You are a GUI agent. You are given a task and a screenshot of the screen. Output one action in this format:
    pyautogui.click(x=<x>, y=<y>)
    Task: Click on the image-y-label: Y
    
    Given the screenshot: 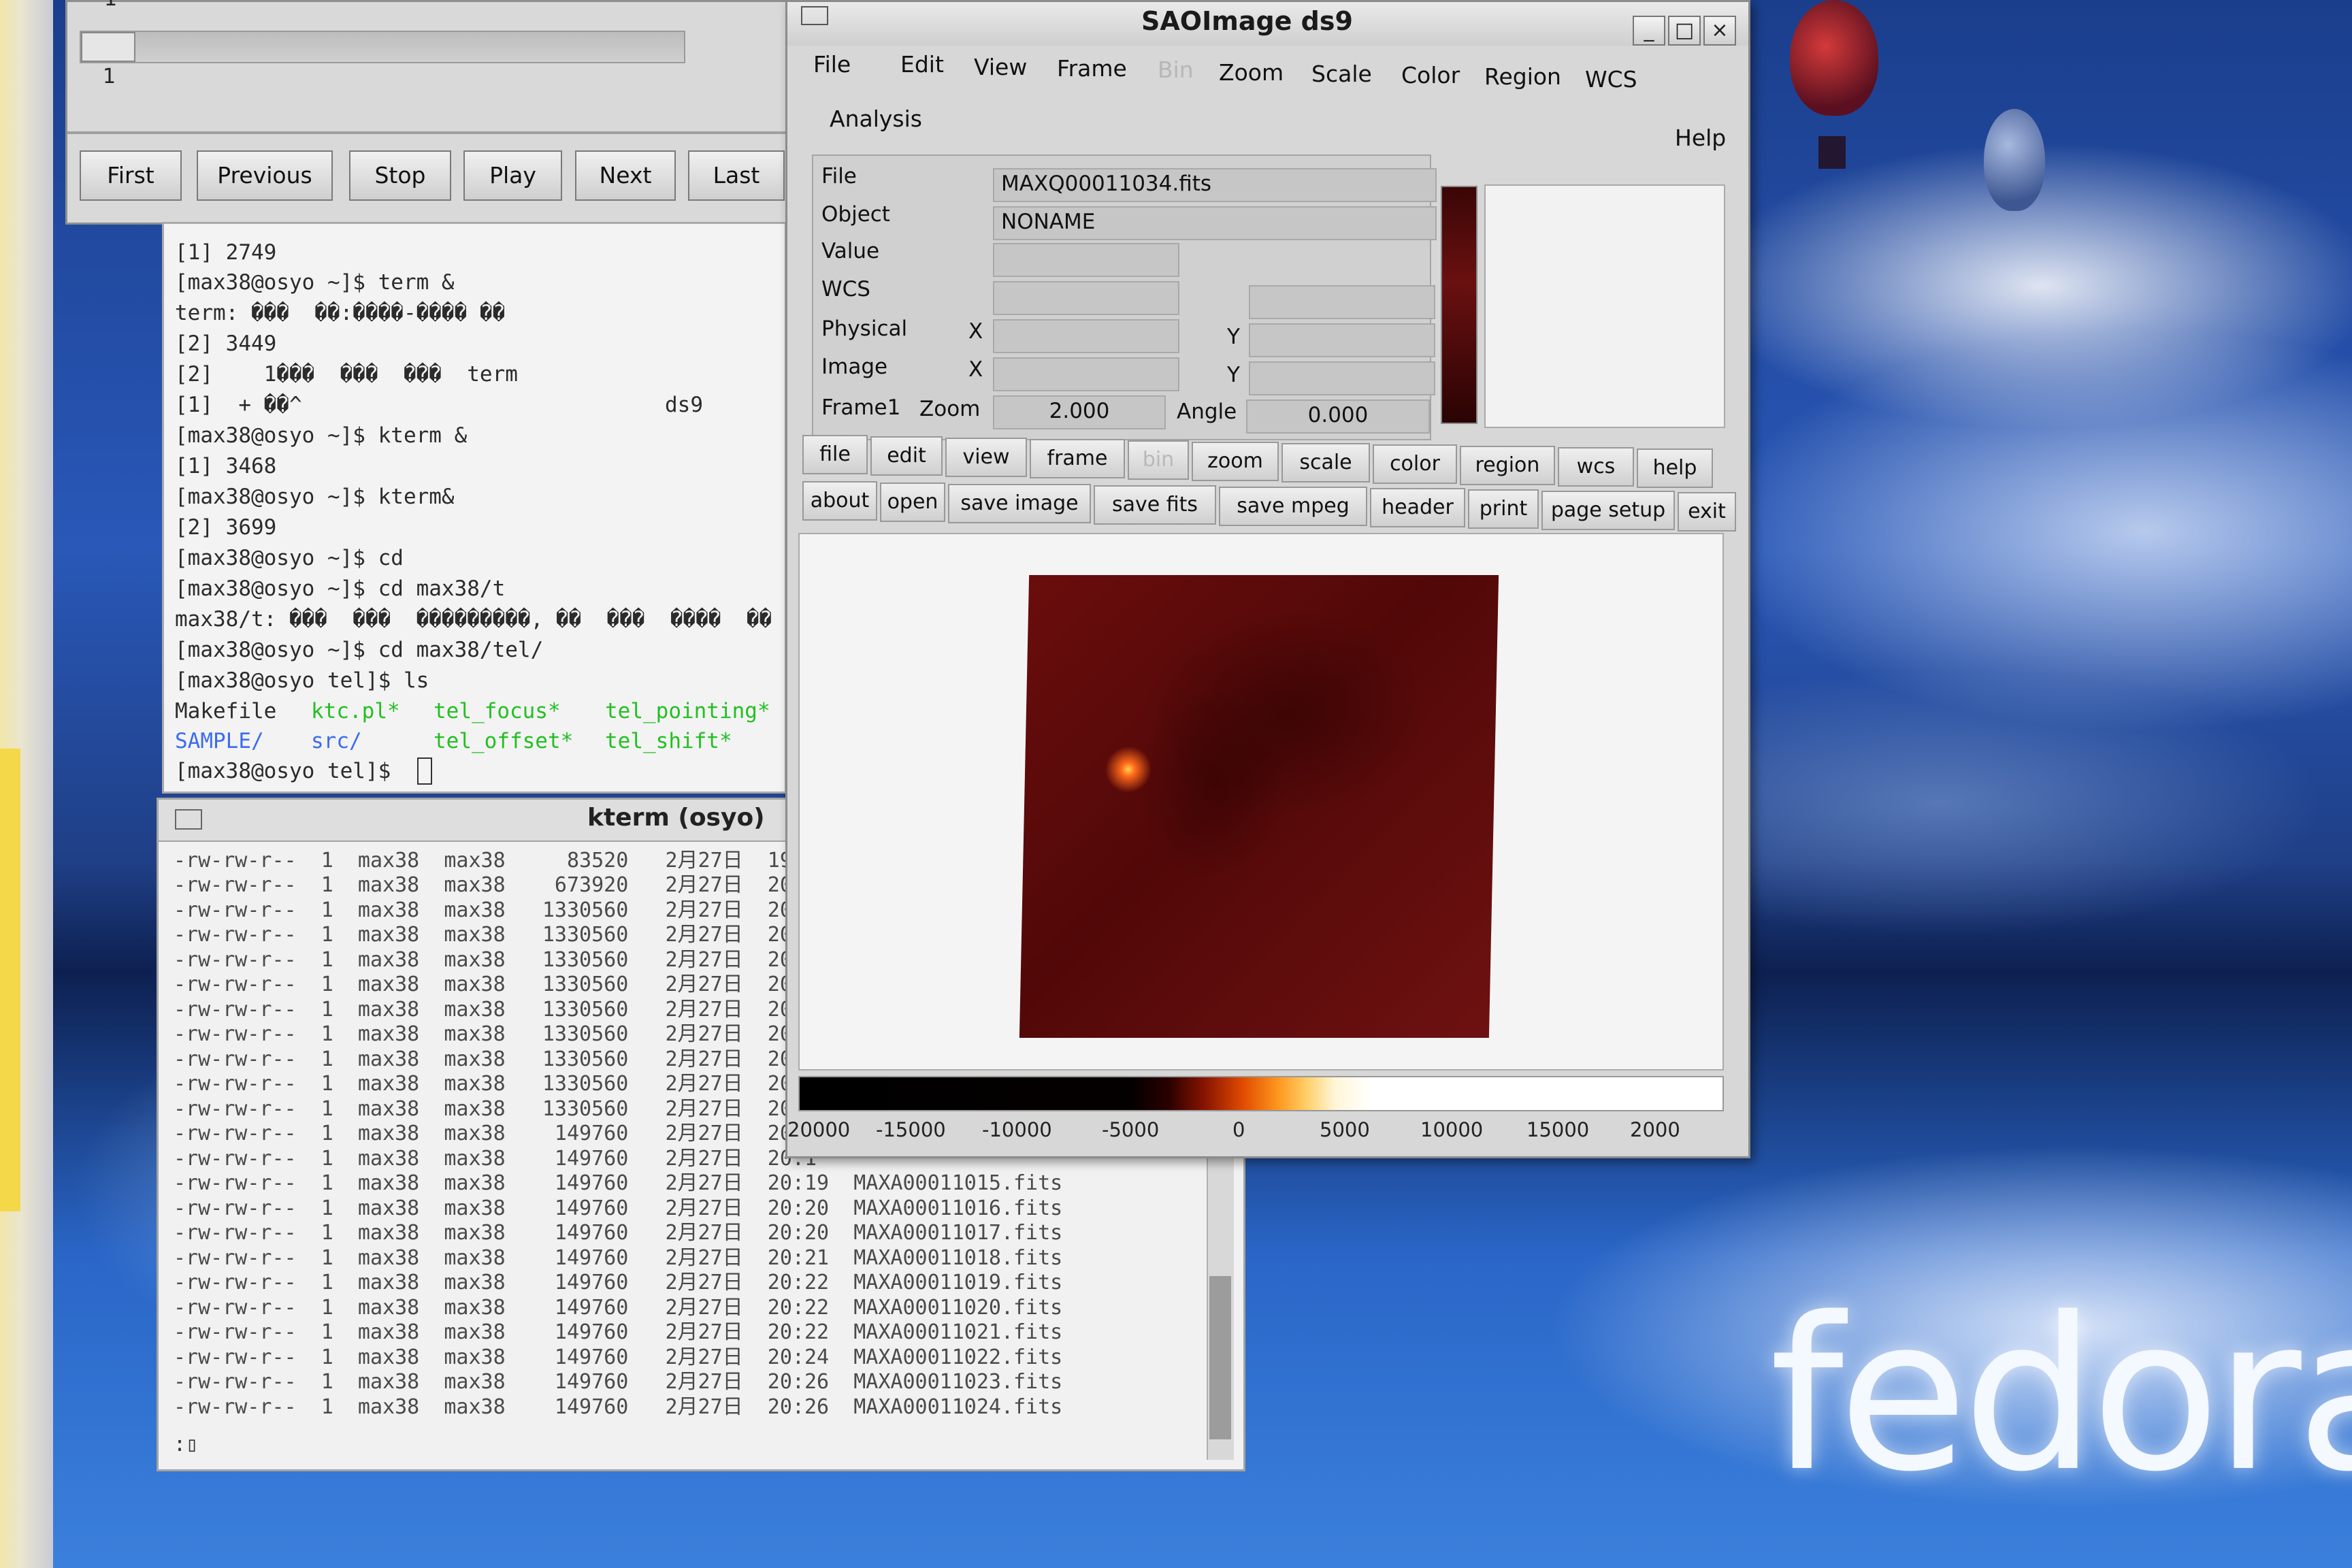 What is the action you would take?
    pyautogui.click(x=1234, y=375)
    